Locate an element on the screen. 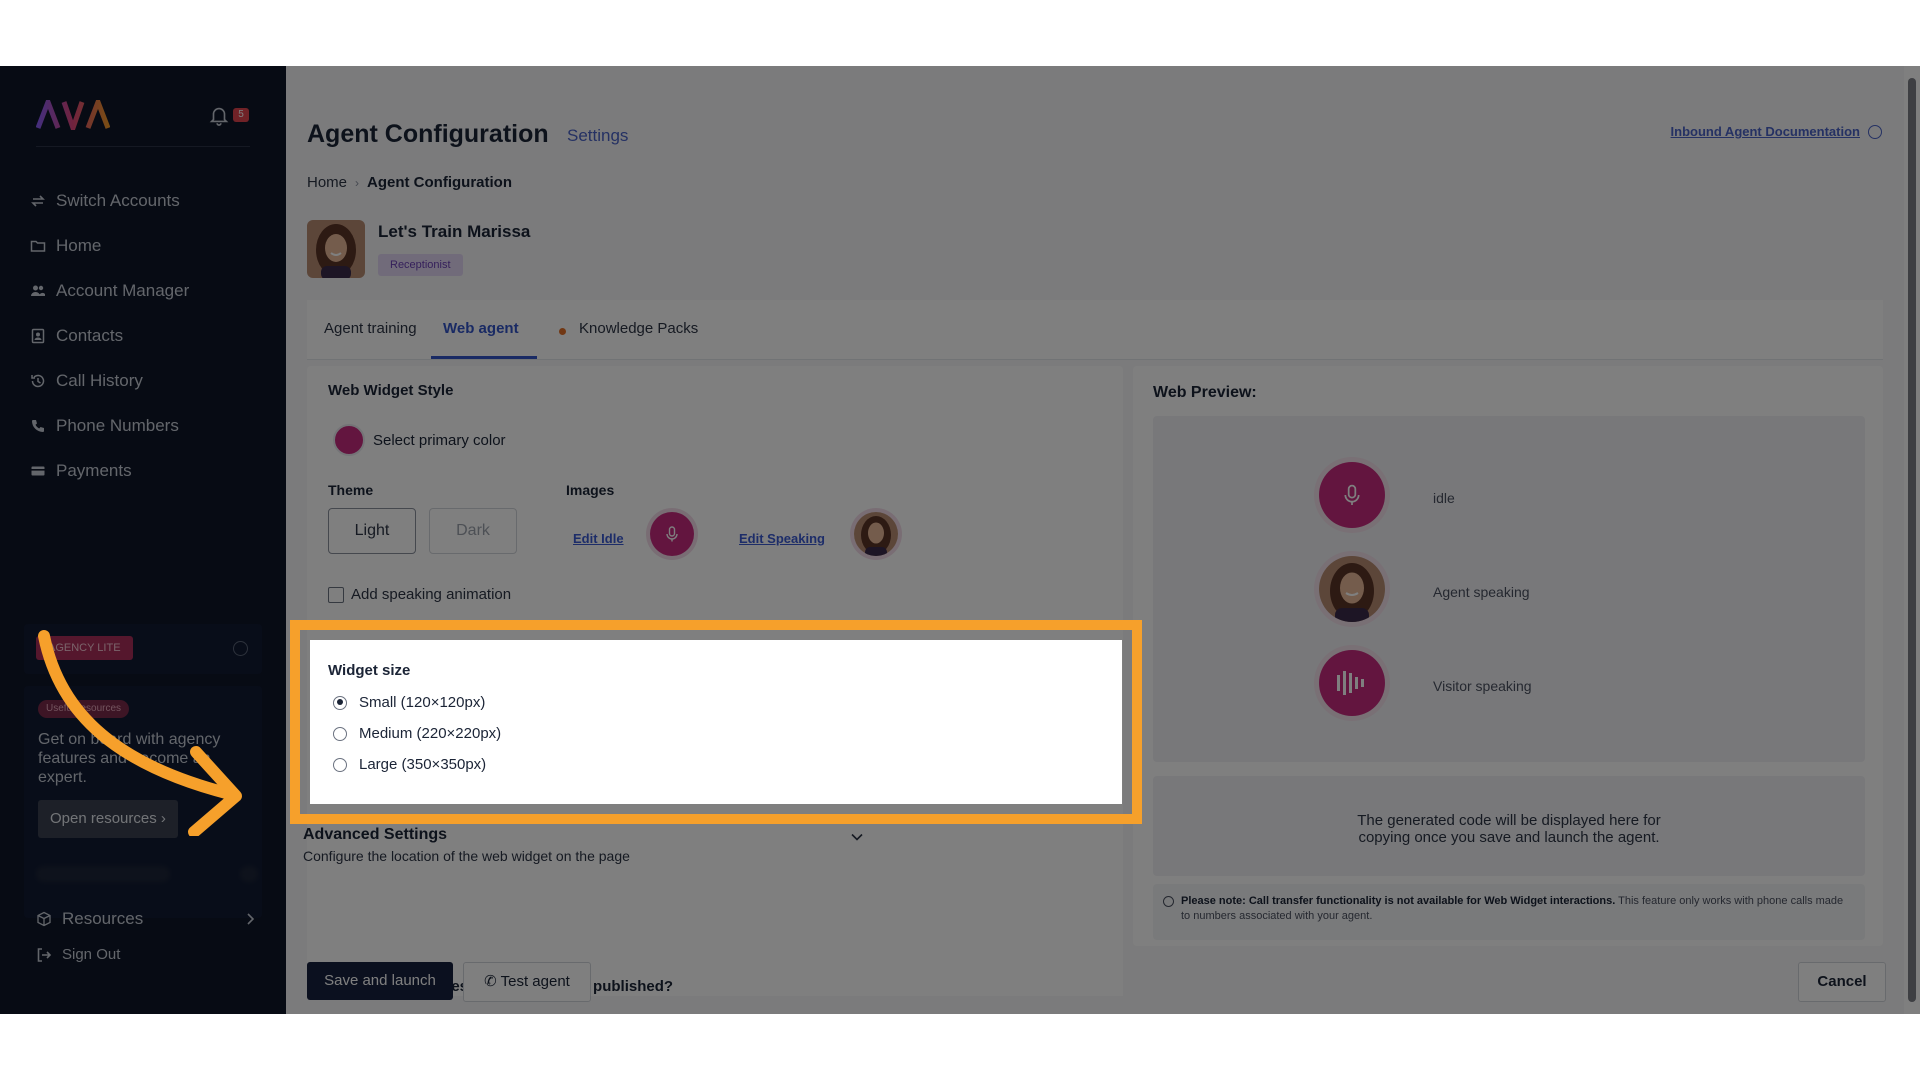 The image size is (1920, 1080). sidebar-item-contacts: Contacts is located at coordinates (145, 335).